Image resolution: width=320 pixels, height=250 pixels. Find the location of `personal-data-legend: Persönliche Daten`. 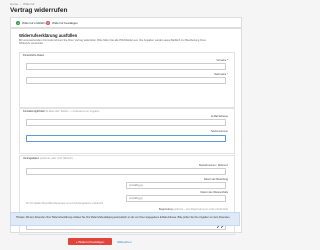

personal-data-legend: Persönliche Daten is located at coordinates (34, 55).